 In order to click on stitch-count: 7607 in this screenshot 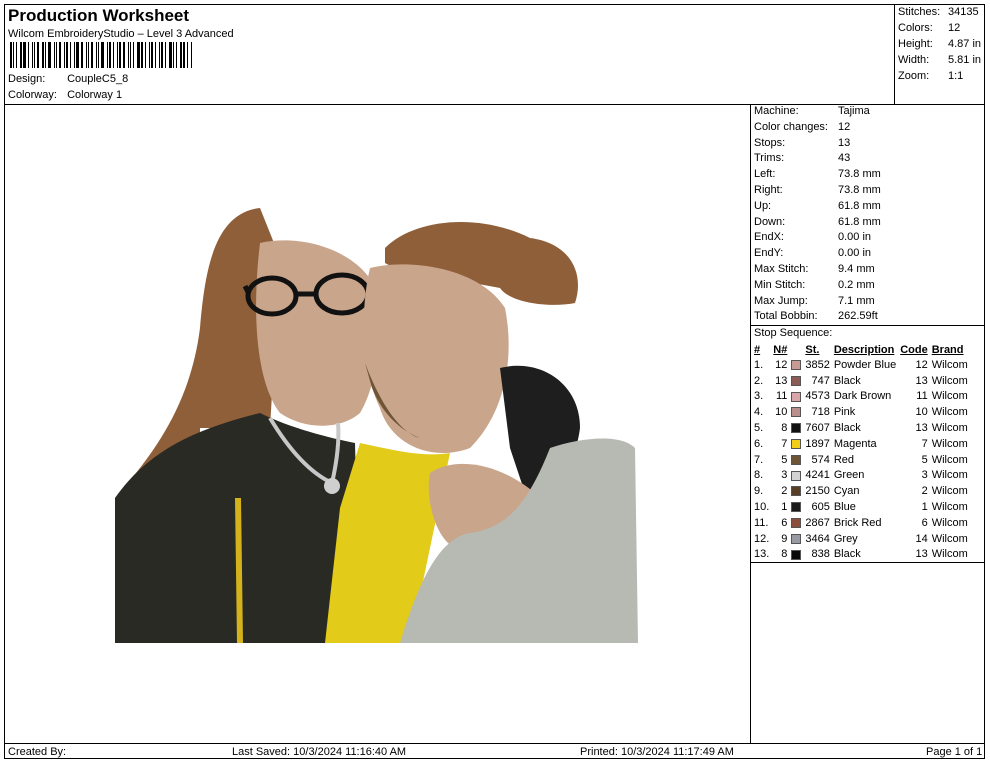, I will do `click(817, 428)`.